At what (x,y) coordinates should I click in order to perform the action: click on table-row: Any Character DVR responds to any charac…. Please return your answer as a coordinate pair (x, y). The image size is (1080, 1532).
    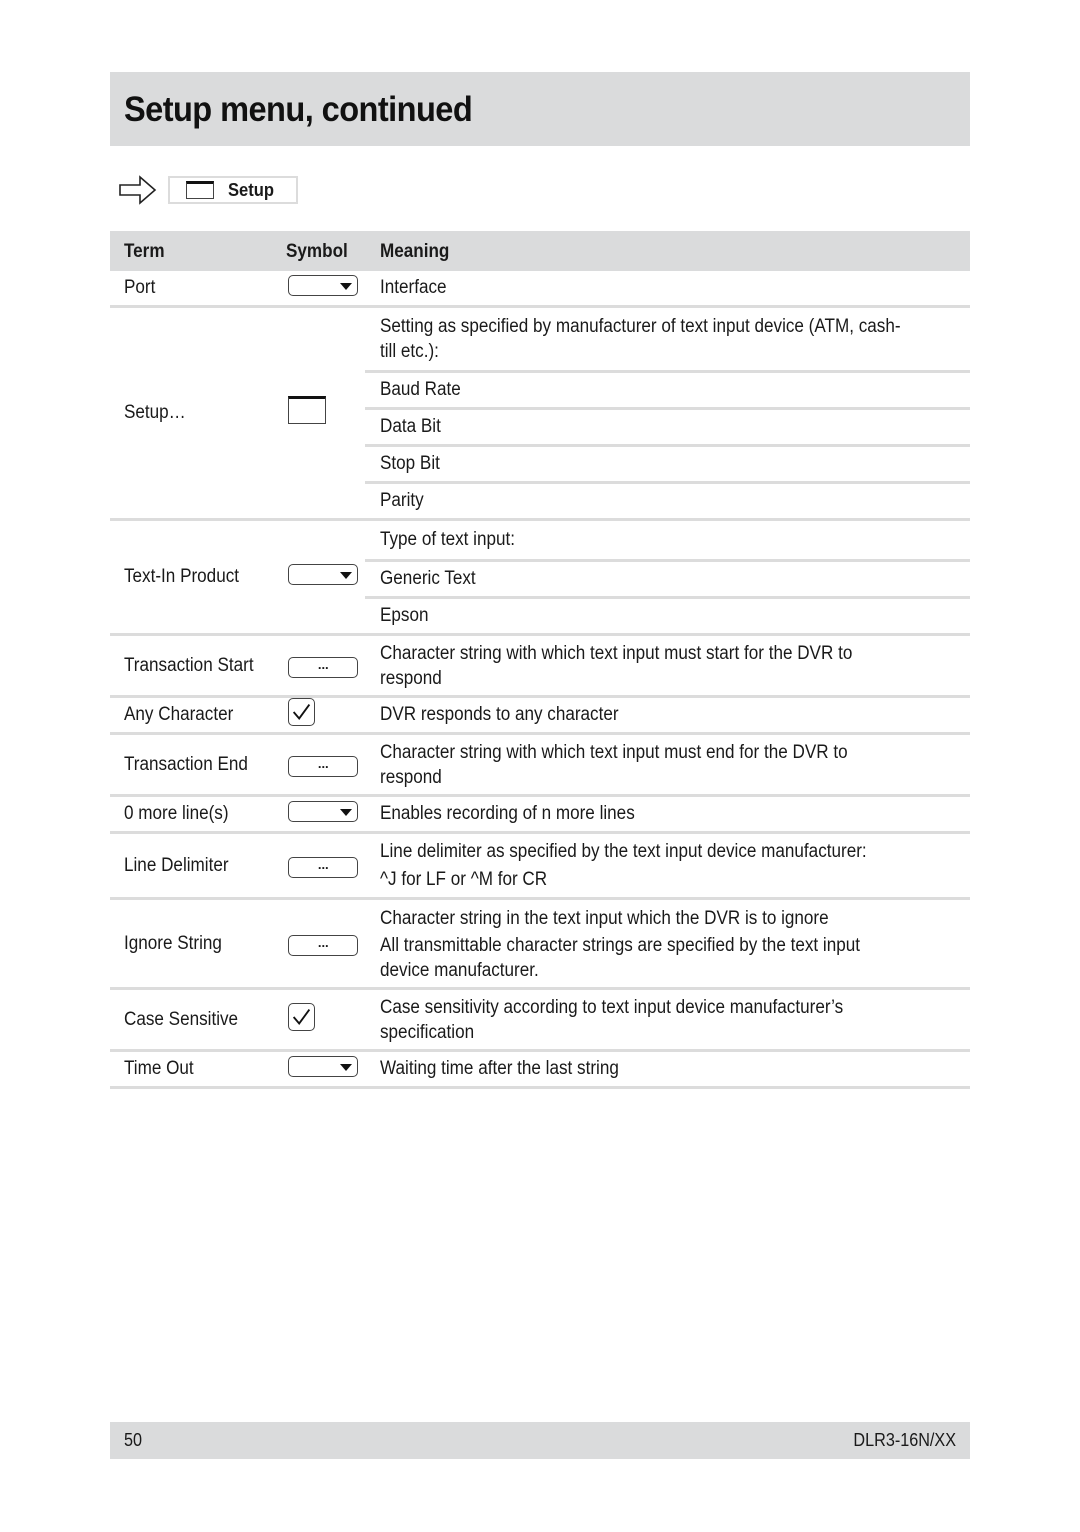
    Looking at the image, I should click on (540, 715).